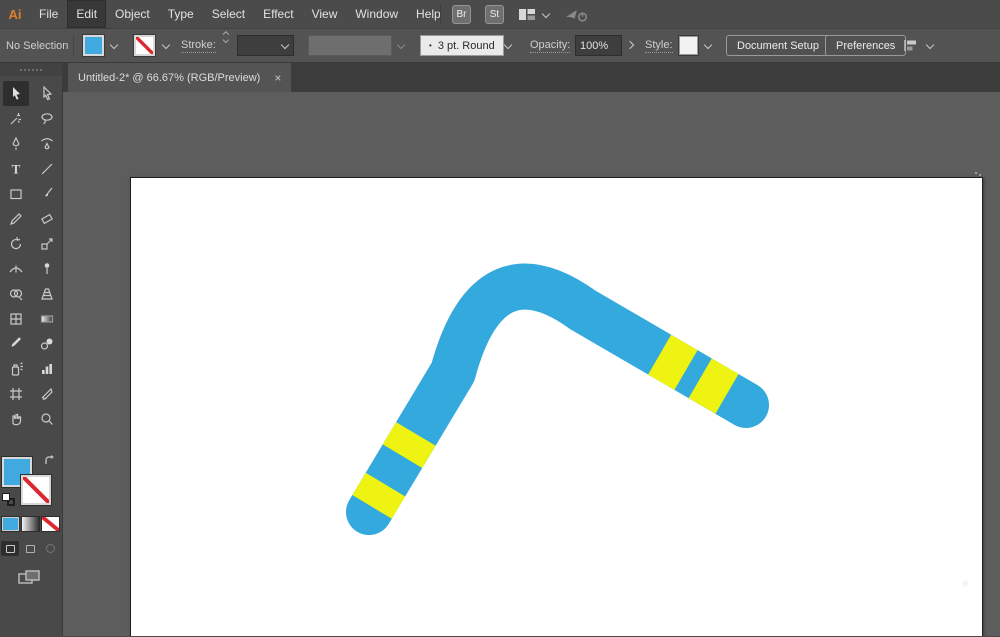 This screenshot has width=1000, height=637. I want to click on mesh-tool-icon, so click(15, 318).